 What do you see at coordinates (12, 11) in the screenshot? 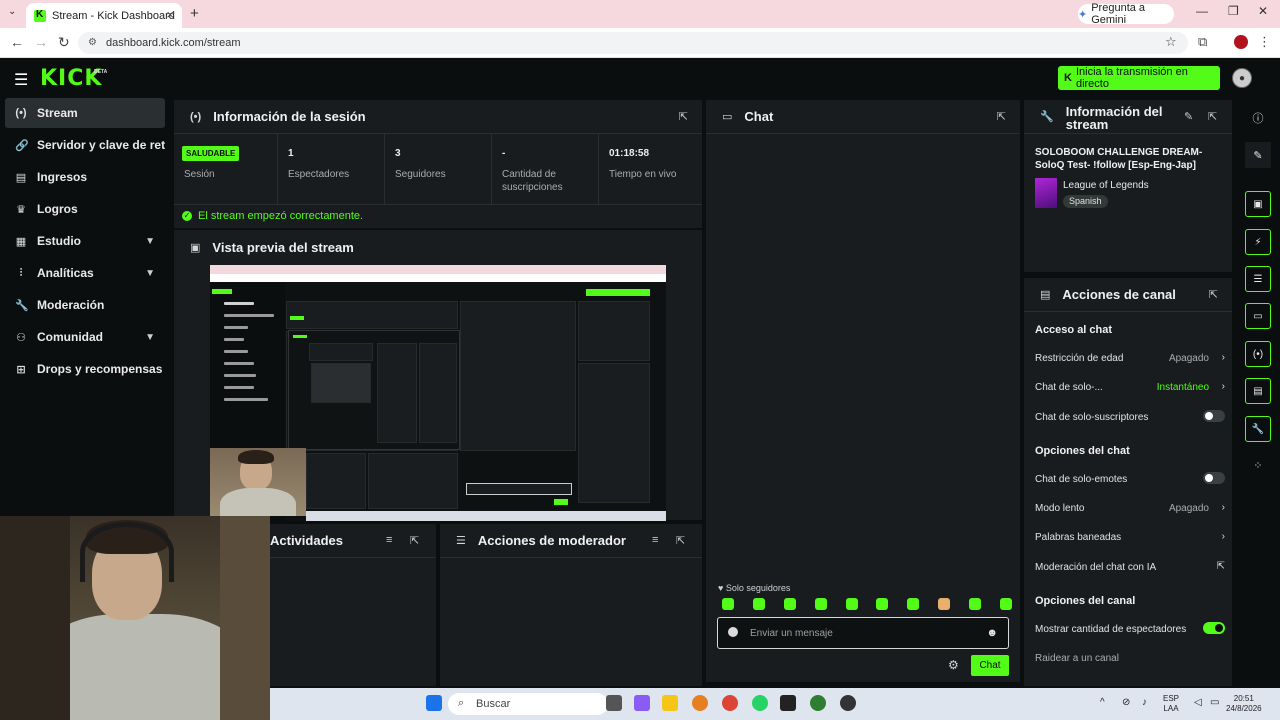
I see `tab-list-icon: ⌄` at bounding box center [12, 11].